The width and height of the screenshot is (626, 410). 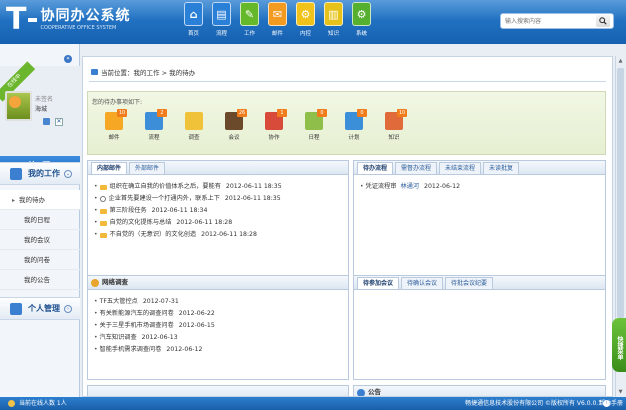 What do you see at coordinates (361, 19) in the screenshot?
I see `top-nav-item: ⚙ 系统` at bounding box center [361, 19].